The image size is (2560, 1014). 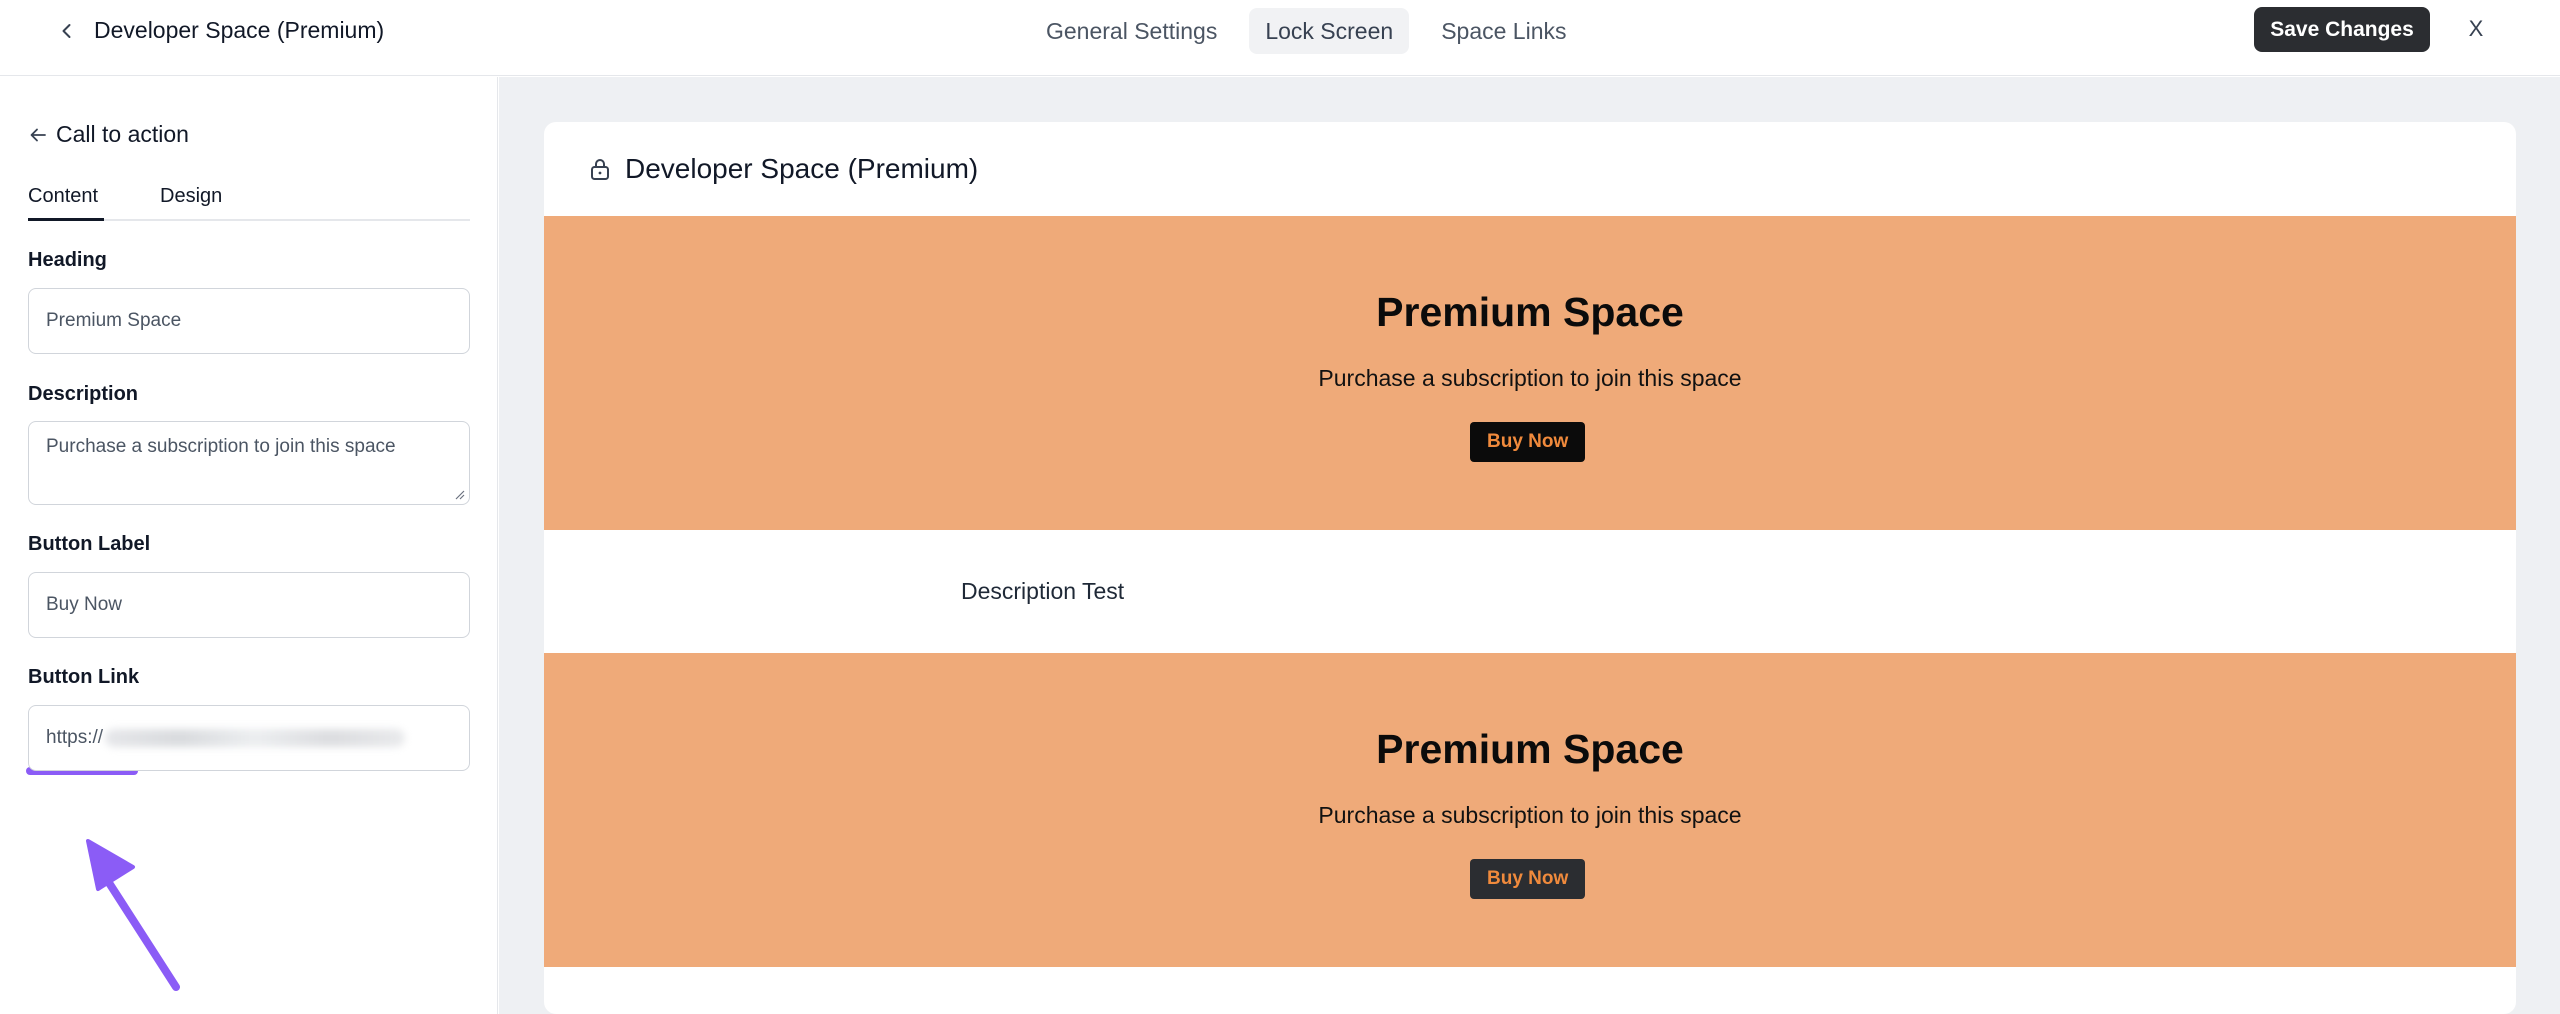 What do you see at coordinates (133, 915) in the screenshot?
I see `annotation-arrow-icon` at bounding box center [133, 915].